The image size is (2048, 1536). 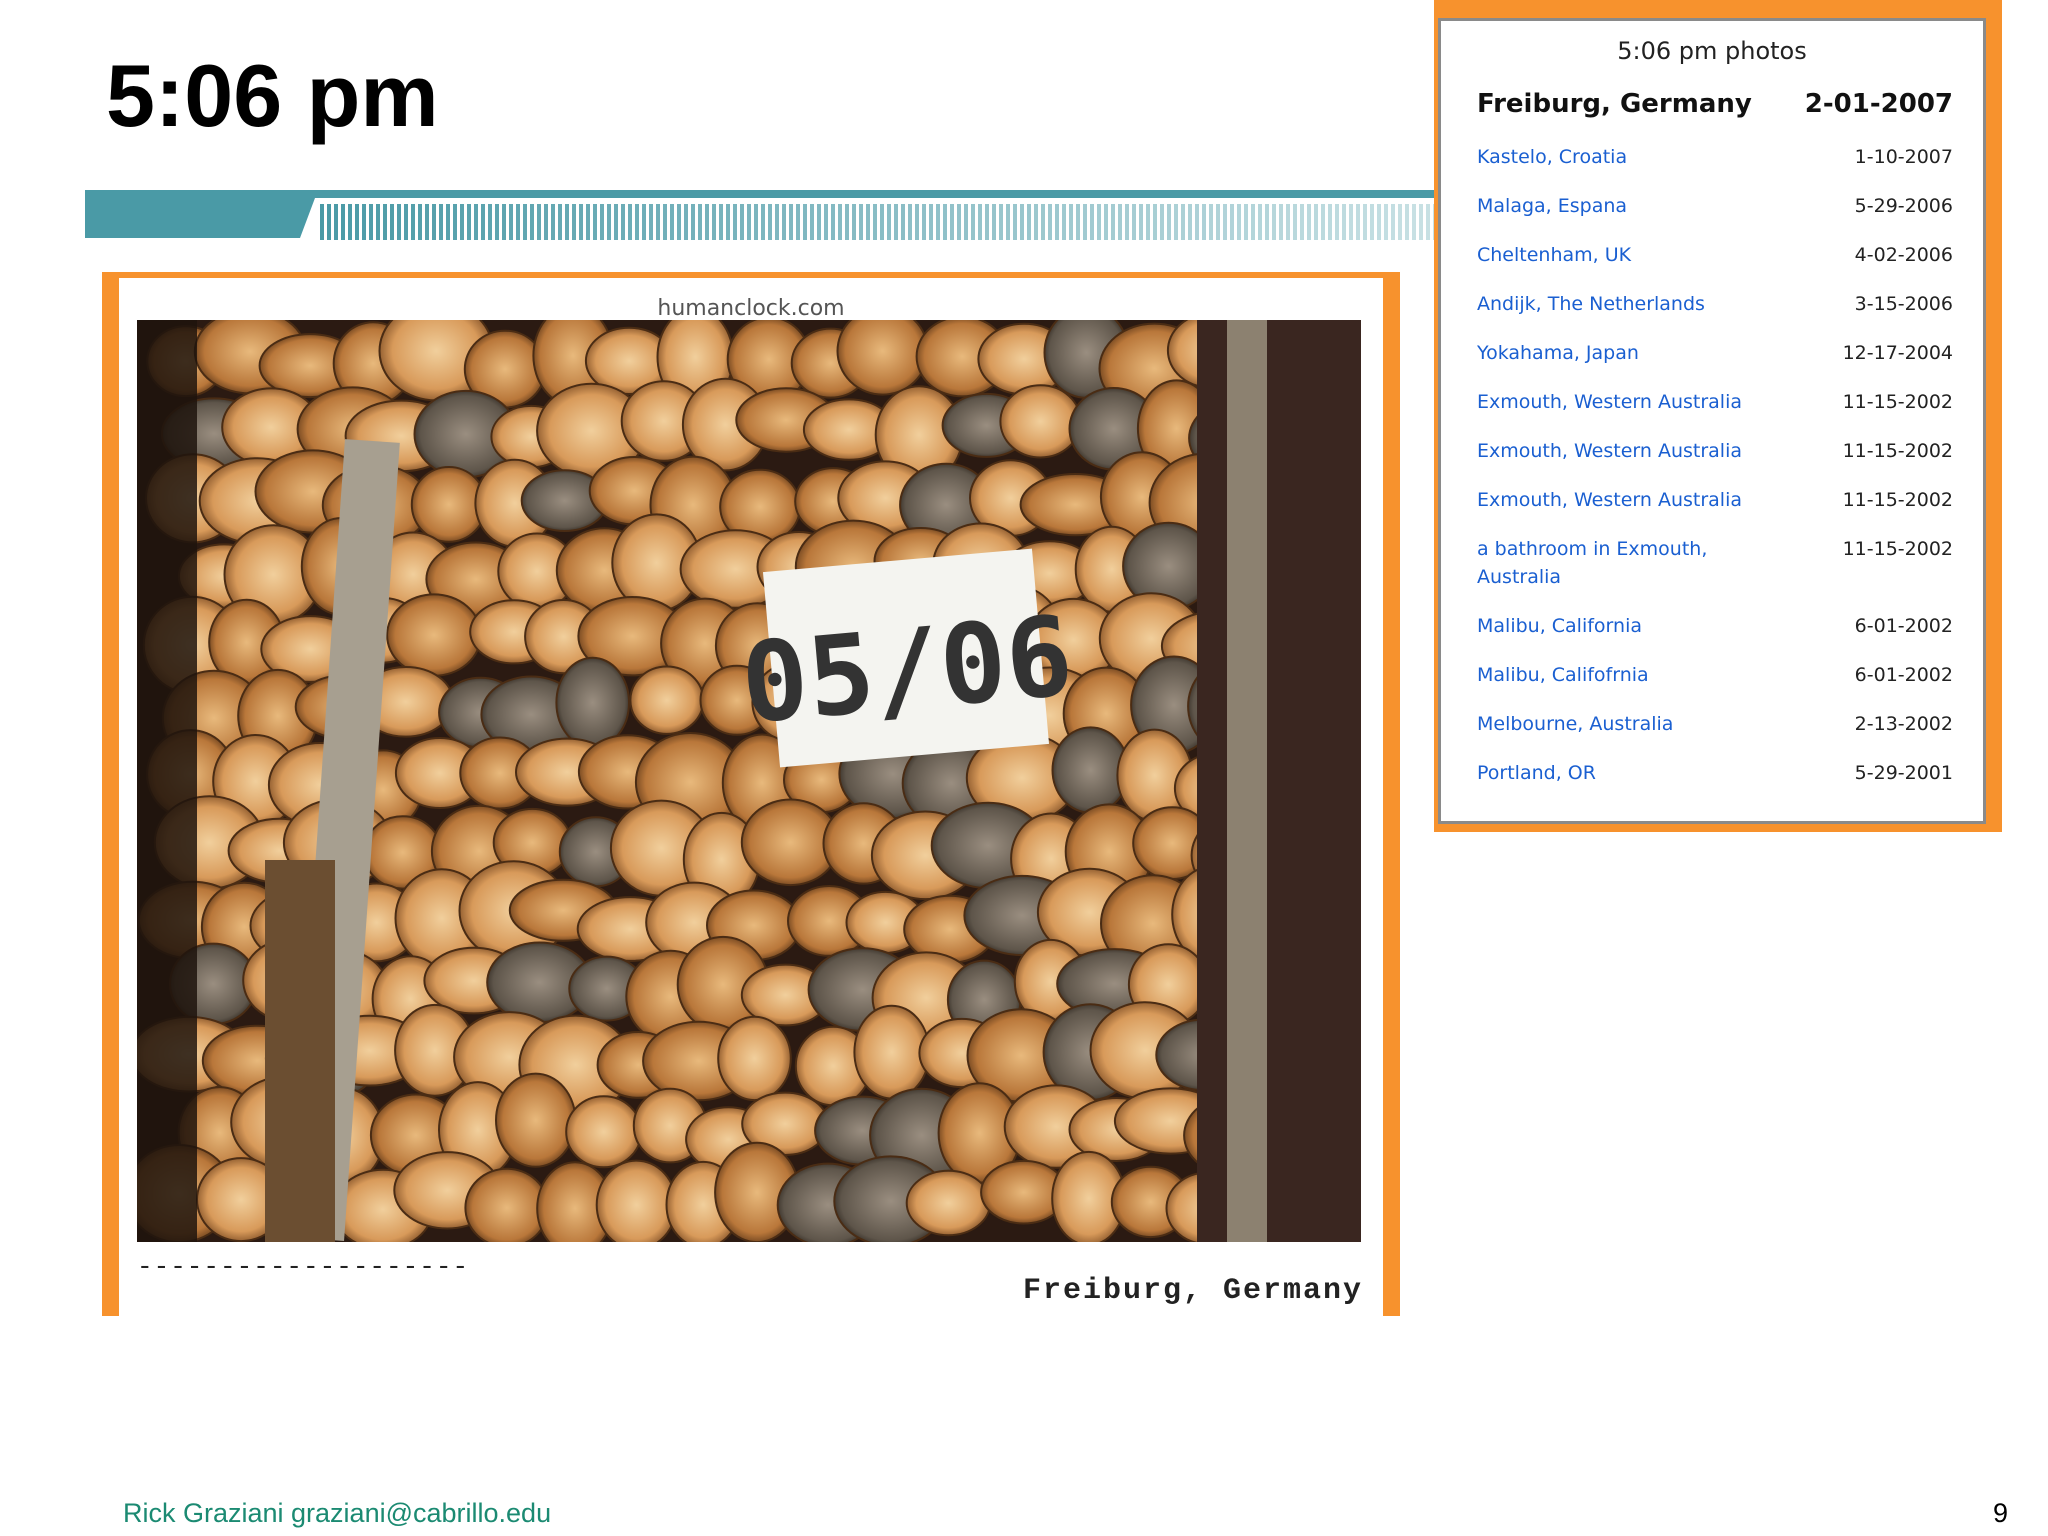 I want to click on photo-list-item: Kastelo, Croatia 1-10-2007, so click(x=1715, y=167).